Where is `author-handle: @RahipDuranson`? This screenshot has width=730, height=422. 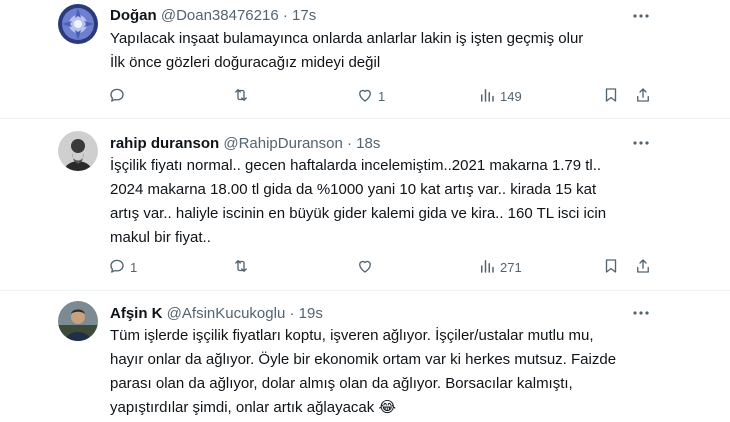 author-handle: @RahipDuranson is located at coordinates (282, 143).